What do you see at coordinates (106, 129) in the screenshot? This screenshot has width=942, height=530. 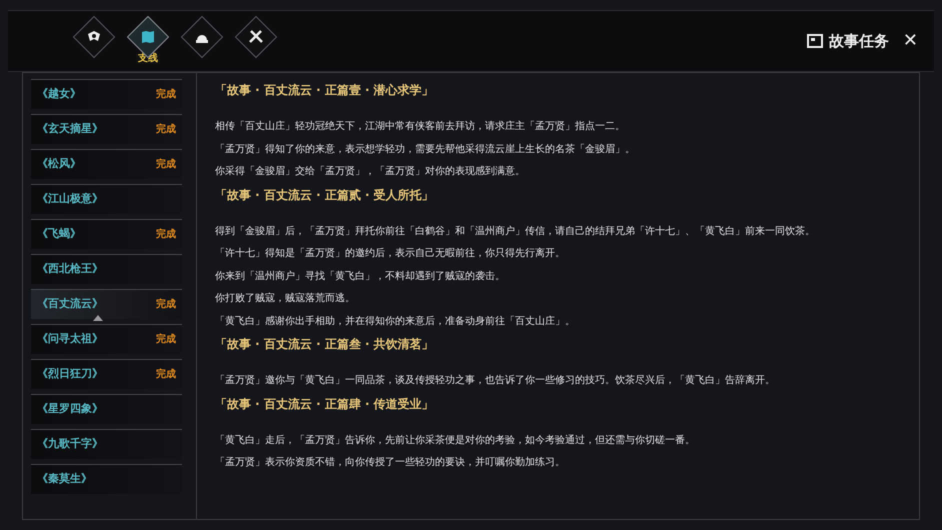 I see `quest-item: 《玄天摘星》 完成` at bounding box center [106, 129].